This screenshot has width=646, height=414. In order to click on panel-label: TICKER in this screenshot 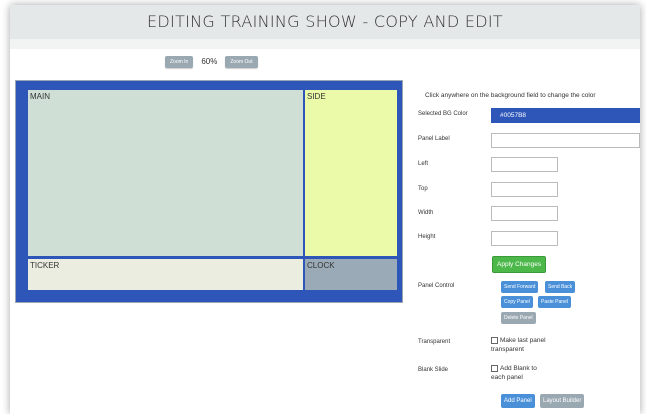, I will do `click(45, 265)`.